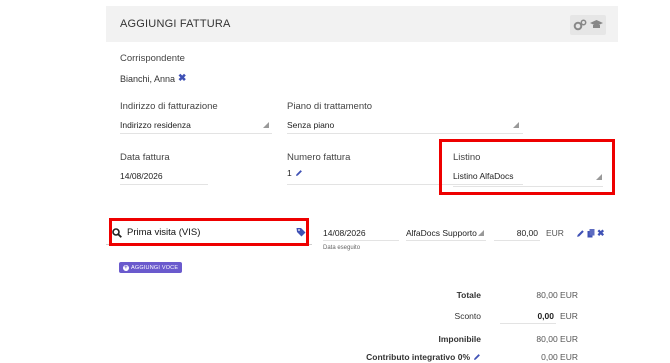 Image resolution: width=670 pixels, height=363 pixels. I want to click on corrispondente-value: Bianchi, Anna ✖, so click(153, 78).